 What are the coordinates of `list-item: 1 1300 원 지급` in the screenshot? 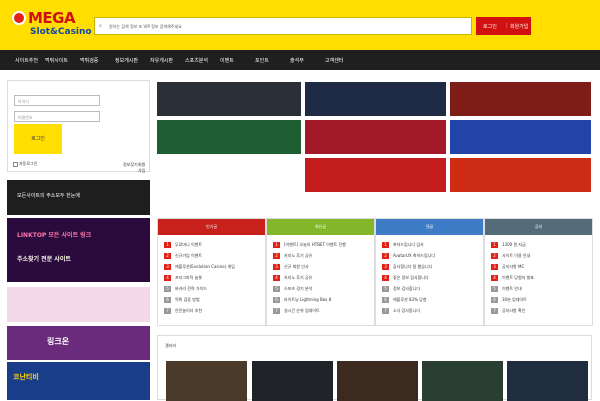 It's located at (539, 246).